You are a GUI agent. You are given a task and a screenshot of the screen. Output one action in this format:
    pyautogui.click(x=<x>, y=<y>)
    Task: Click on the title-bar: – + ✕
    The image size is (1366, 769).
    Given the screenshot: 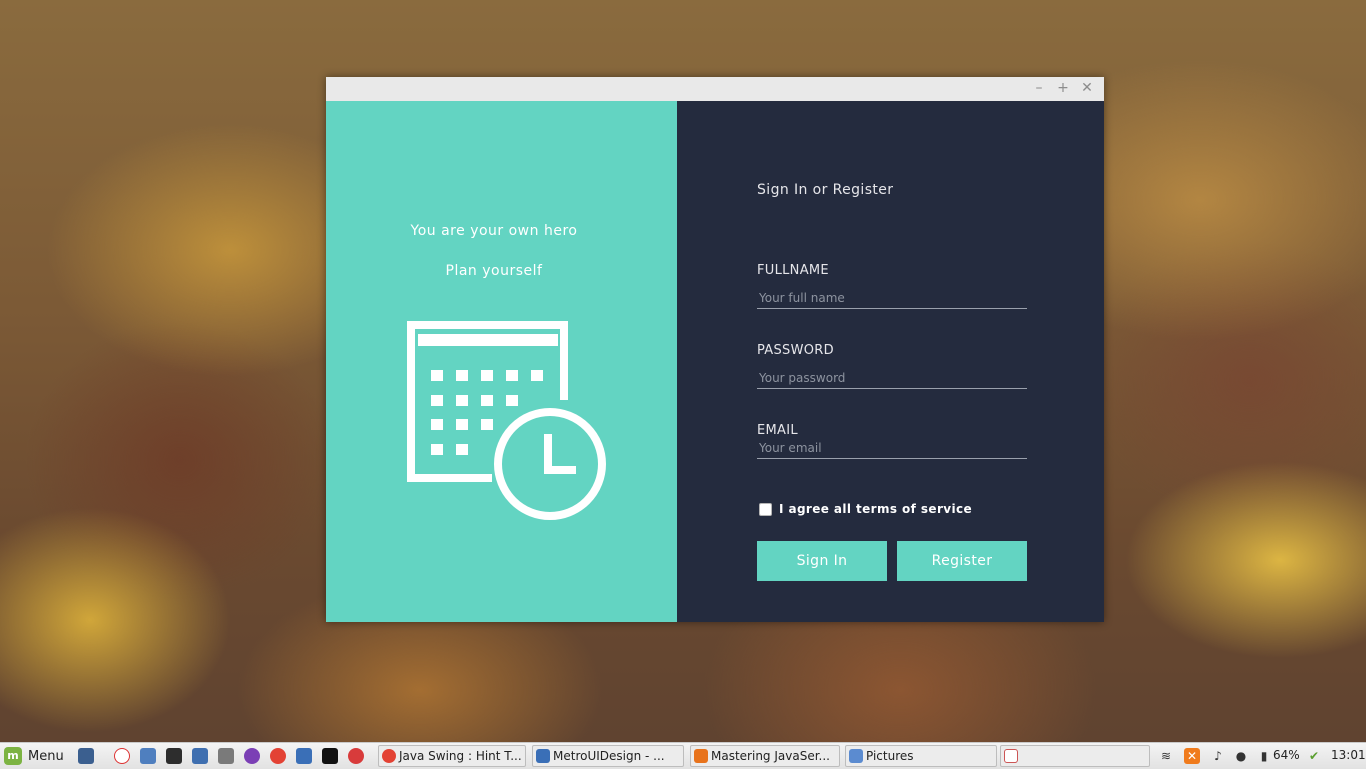 What is the action you would take?
    pyautogui.click(x=715, y=89)
    